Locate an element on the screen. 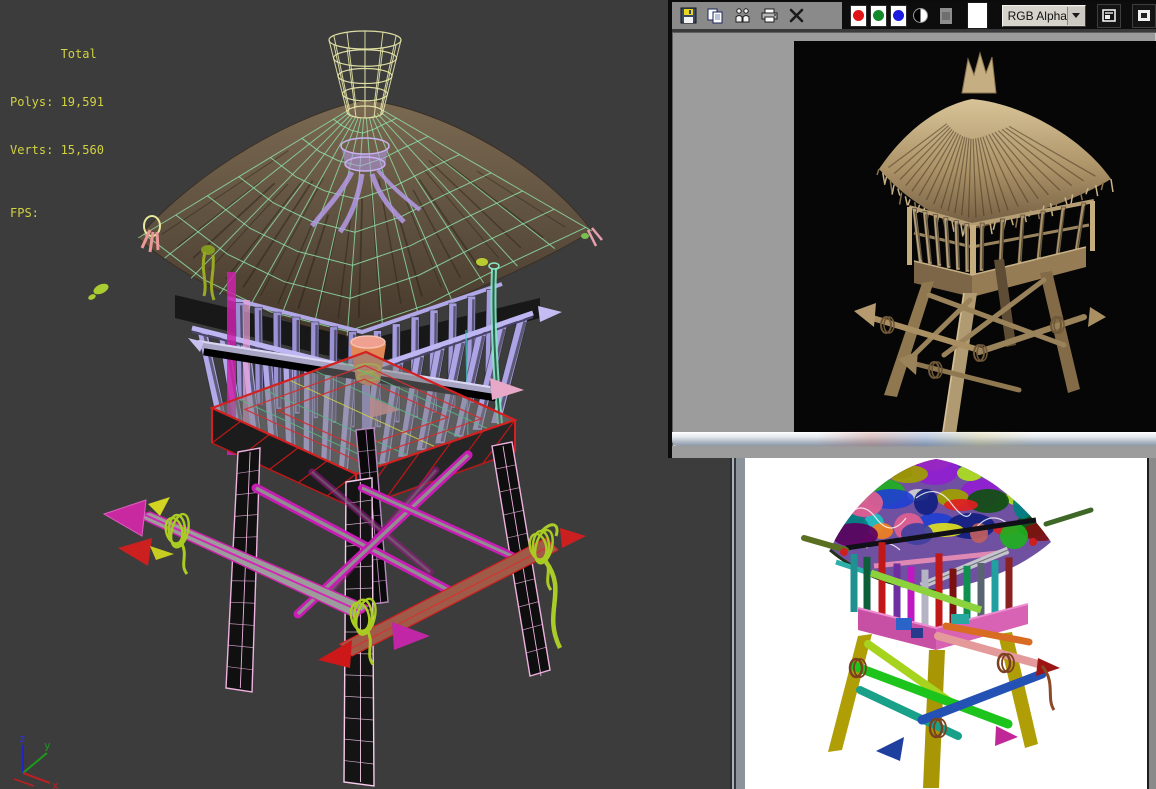 This screenshot has height=789, width=1156. color-id-canvas is located at coordinates (946, 623).